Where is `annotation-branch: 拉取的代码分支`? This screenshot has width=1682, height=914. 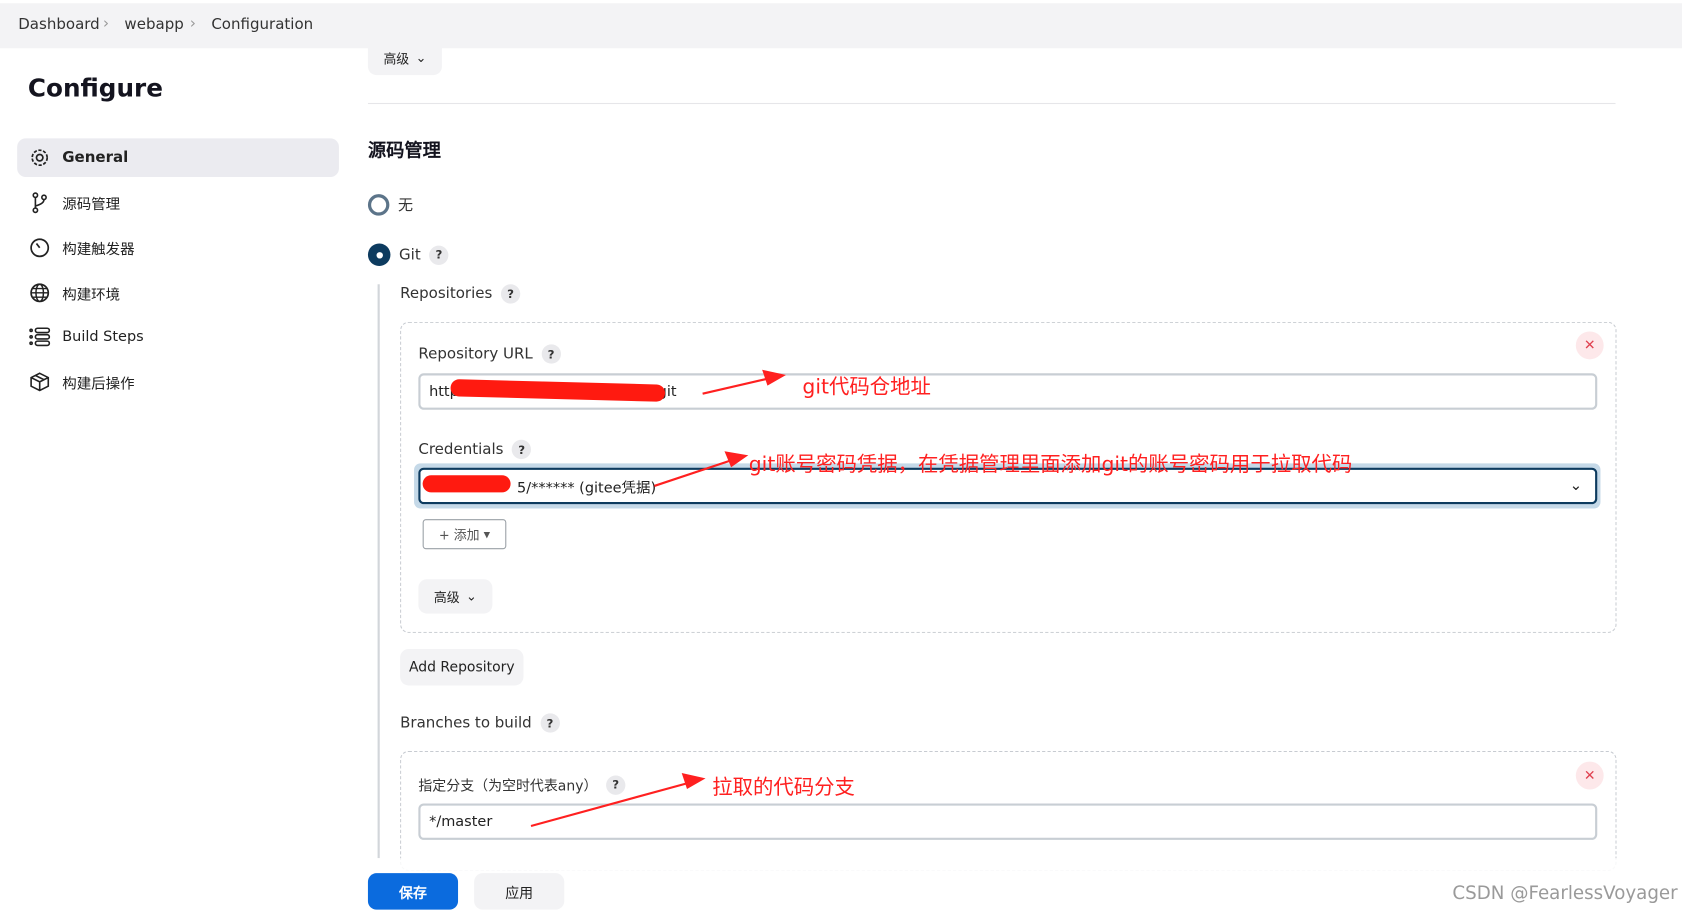
annotation-branch: 拉取的代码分支 is located at coordinates (783, 787).